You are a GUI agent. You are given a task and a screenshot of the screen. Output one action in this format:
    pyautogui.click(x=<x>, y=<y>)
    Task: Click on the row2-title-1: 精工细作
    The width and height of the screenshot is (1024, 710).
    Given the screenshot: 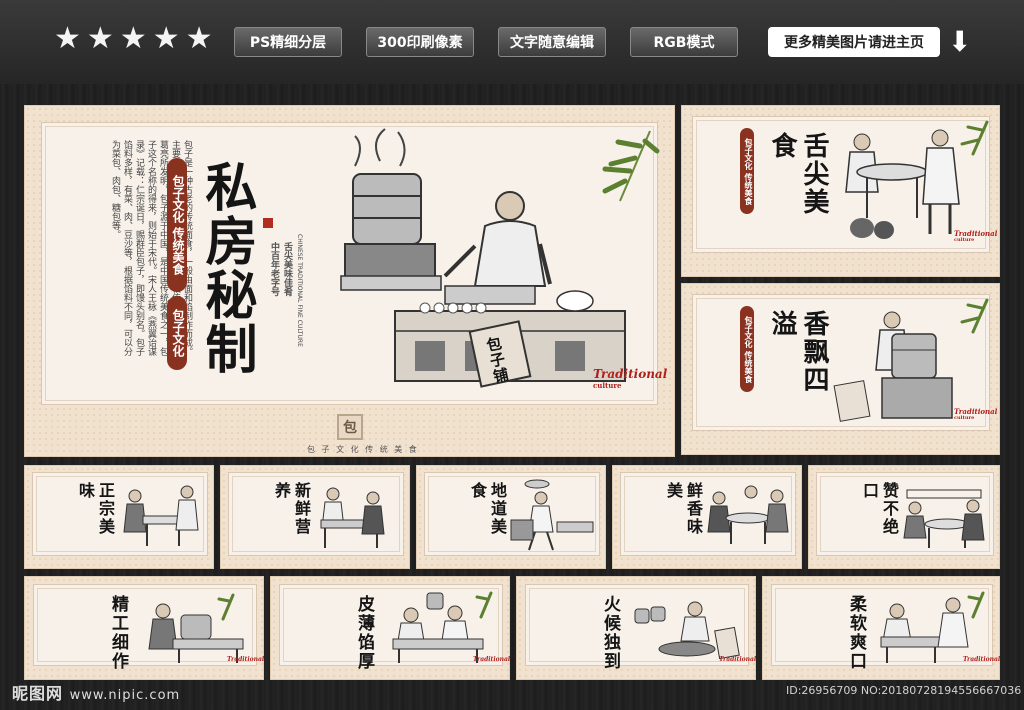 What is the action you would take?
    pyautogui.click(x=118, y=633)
    